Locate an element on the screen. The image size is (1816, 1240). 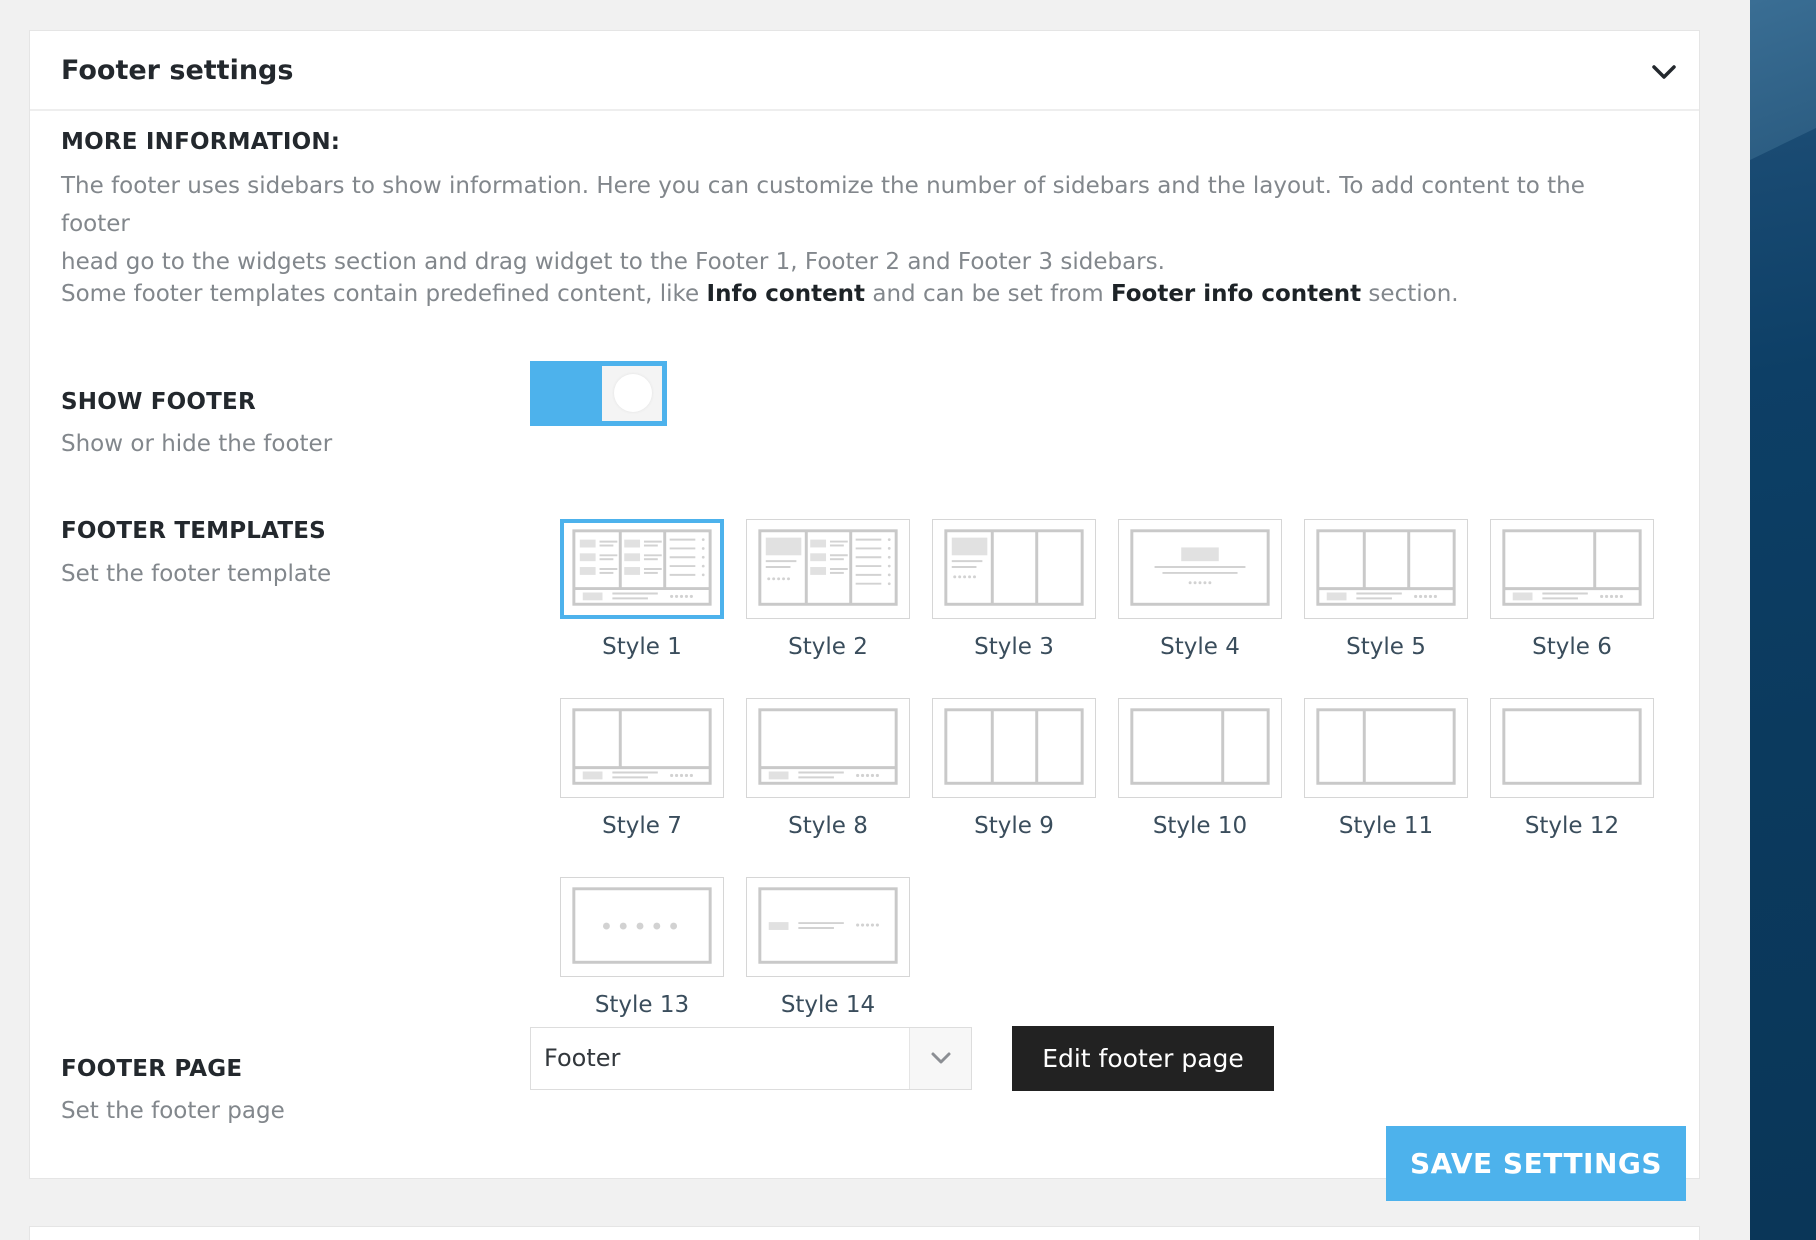
footer-template-label: Style 4 is located at coordinates (1200, 647).